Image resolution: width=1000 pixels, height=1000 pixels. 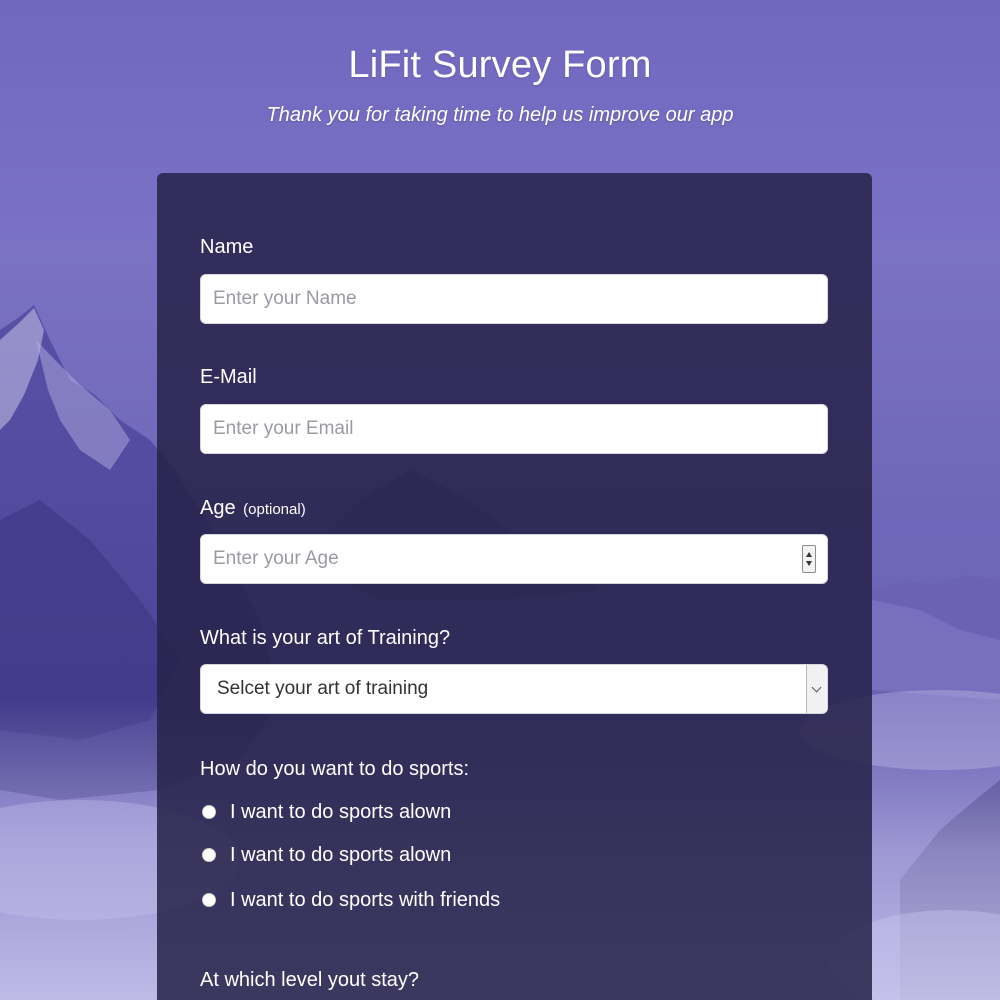 I want to click on level-label: At which level yout stay?, so click(x=309, y=980).